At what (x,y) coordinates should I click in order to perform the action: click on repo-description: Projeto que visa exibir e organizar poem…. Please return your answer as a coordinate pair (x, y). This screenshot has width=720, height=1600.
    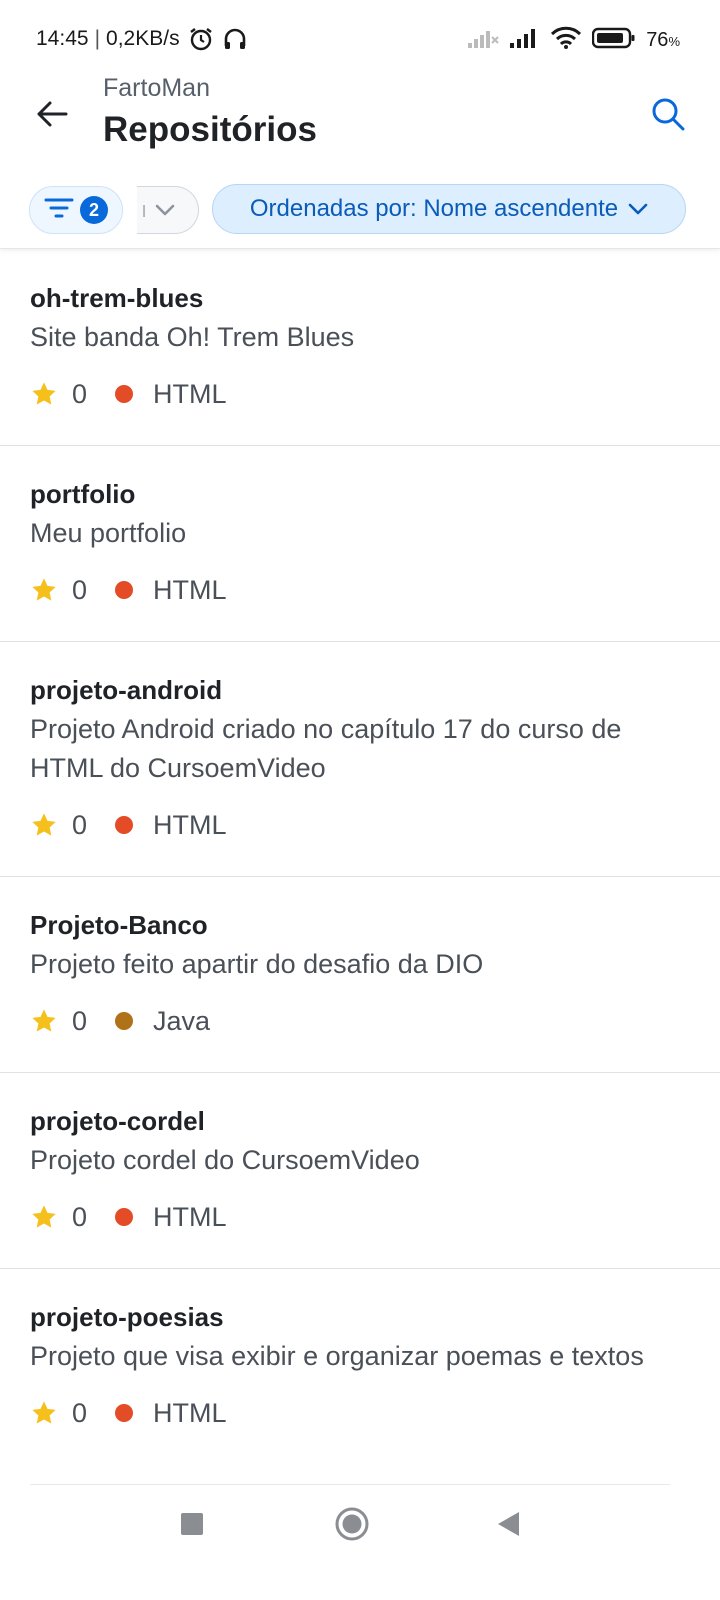
    Looking at the image, I should click on (337, 1356).